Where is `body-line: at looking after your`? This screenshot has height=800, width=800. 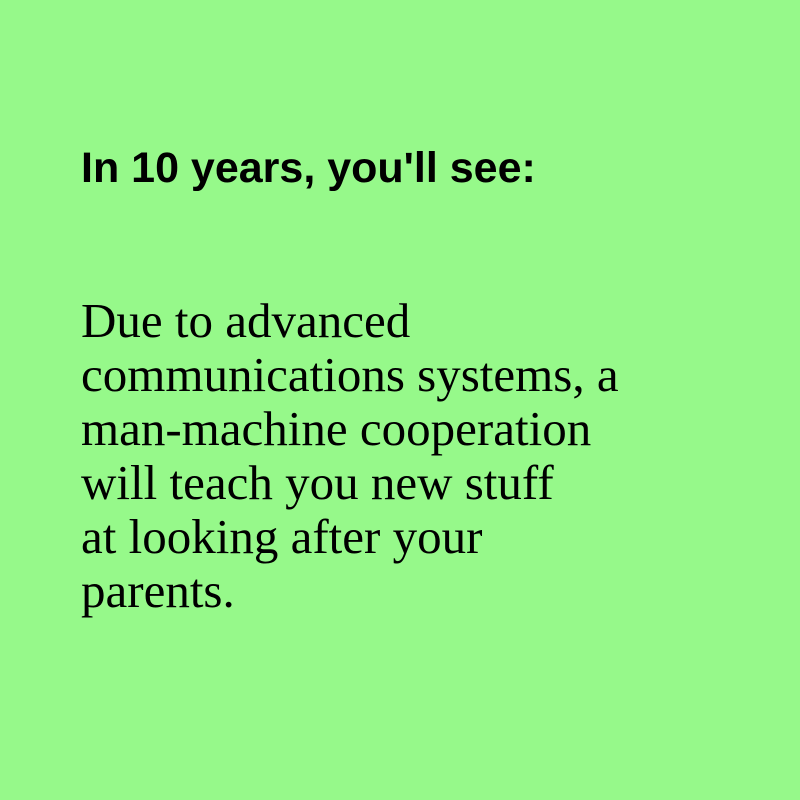
body-line: at looking after your is located at coordinates (282, 536).